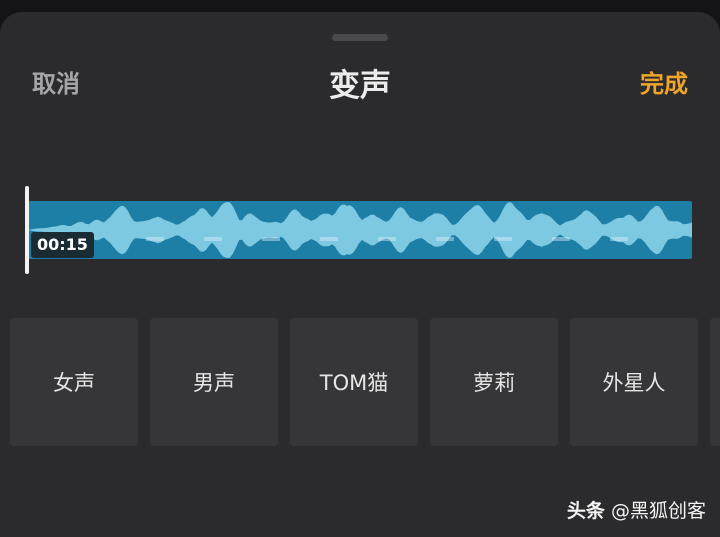 This screenshot has width=720, height=537. Describe the element at coordinates (634, 382) in the screenshot. I see `effect-alien: 外星人` at that location.